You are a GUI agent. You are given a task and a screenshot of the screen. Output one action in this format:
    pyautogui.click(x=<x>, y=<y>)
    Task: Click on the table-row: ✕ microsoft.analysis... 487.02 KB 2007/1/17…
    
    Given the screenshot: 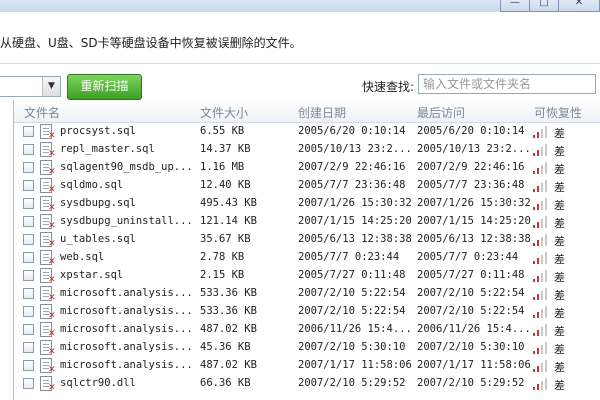 What is the action you would take?
    pyautogui.click(x=307, y=366)
    